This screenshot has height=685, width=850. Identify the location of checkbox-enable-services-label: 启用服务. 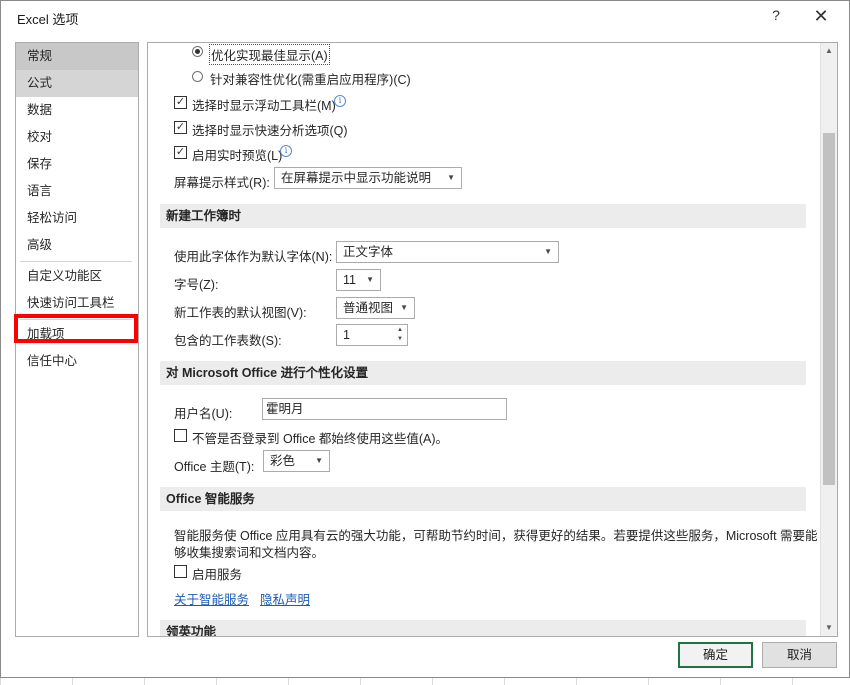
(217, 575).